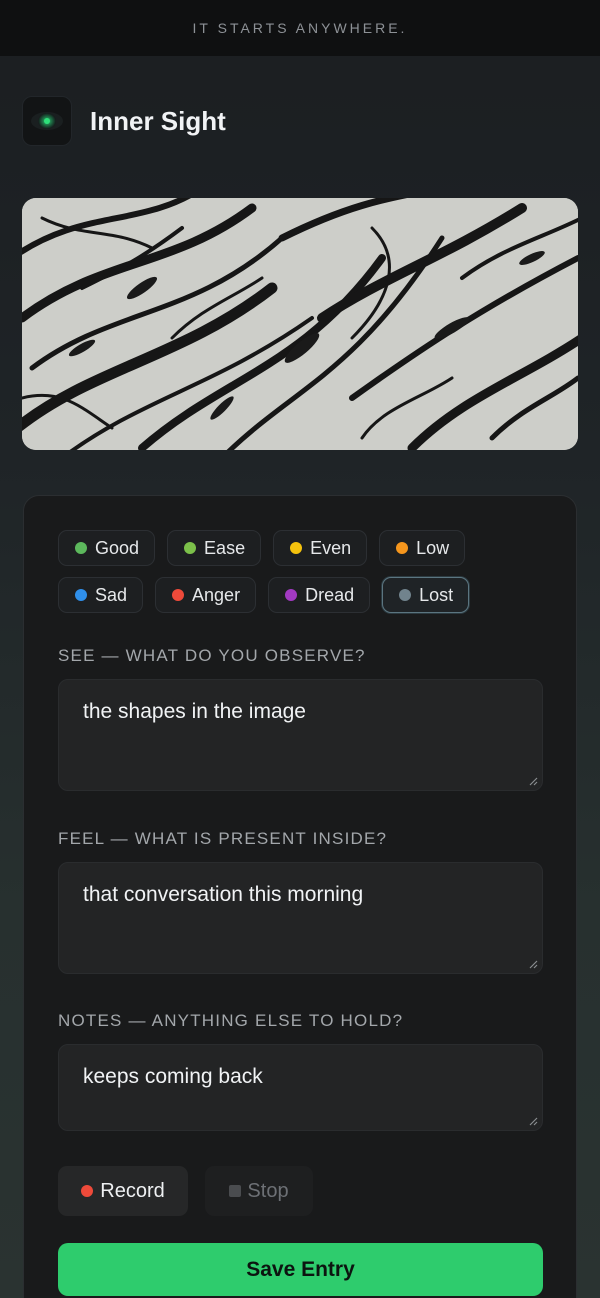 This screenshot has width=600, height=1298. Describe the element at coordinates (132, 1190) in the screenshot. I see `record-label: Record` at that location.